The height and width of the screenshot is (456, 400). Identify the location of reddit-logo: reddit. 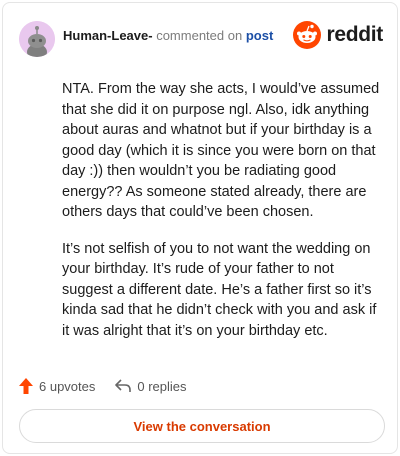
(338, 35).